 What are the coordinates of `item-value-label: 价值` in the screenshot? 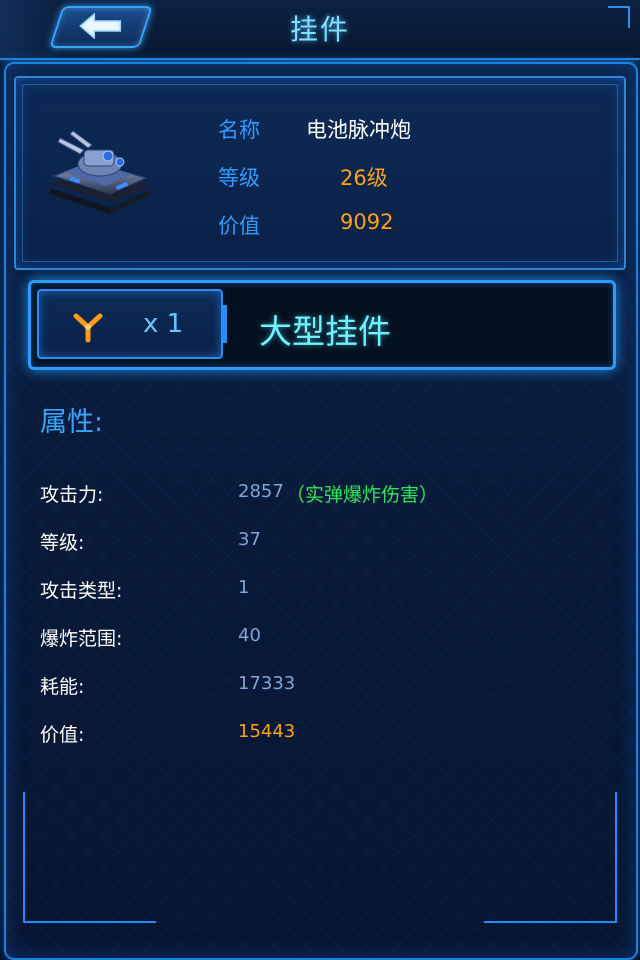 It's located at (239, 226).